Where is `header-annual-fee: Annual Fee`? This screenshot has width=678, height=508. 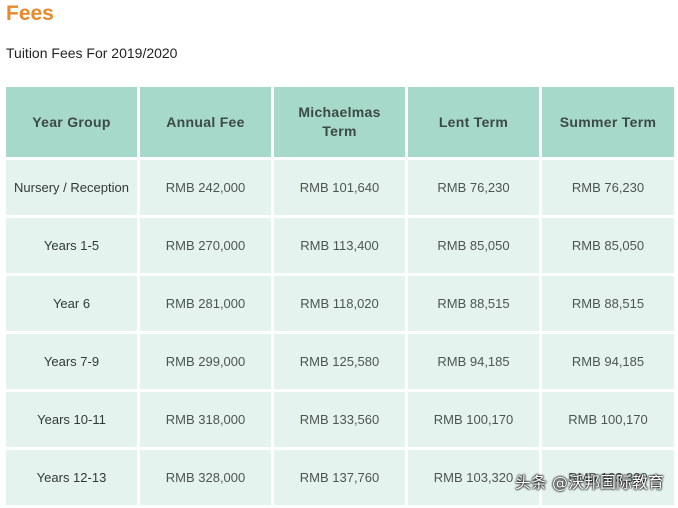 header-annual-fee: Annual Fee is located at coordinates (205, 122).